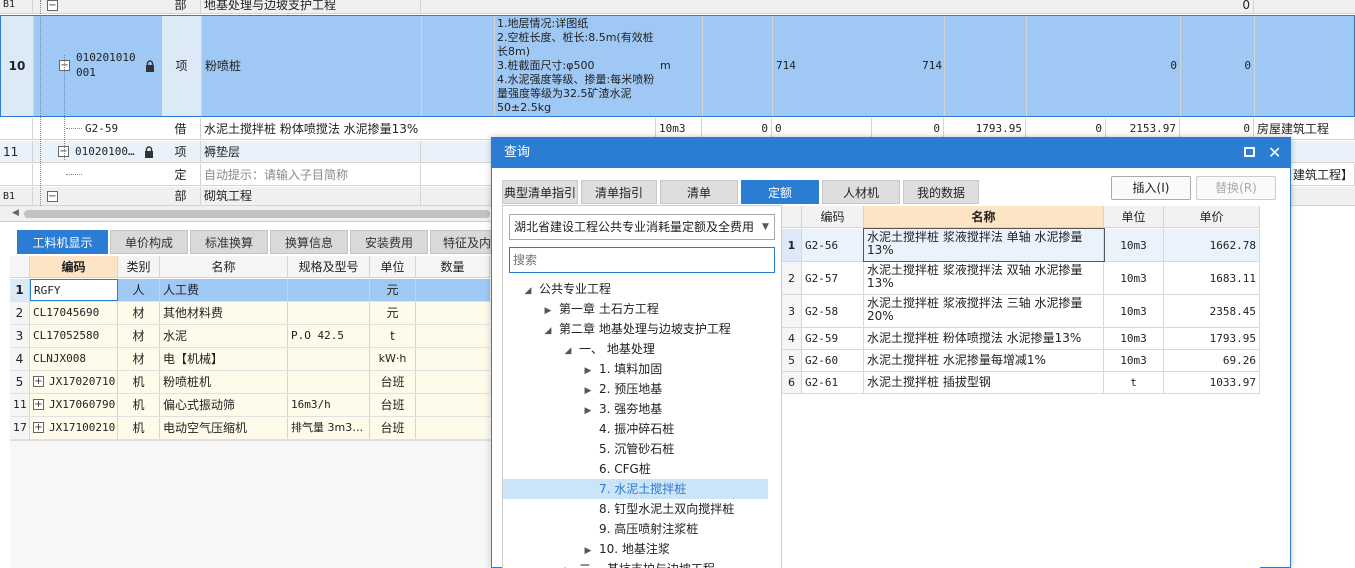  What do you see at coordinates (653, 409) in the screenshot?
I see `tree-node: ▶ 3. 强夯地基` at bounding box center [653, 409].